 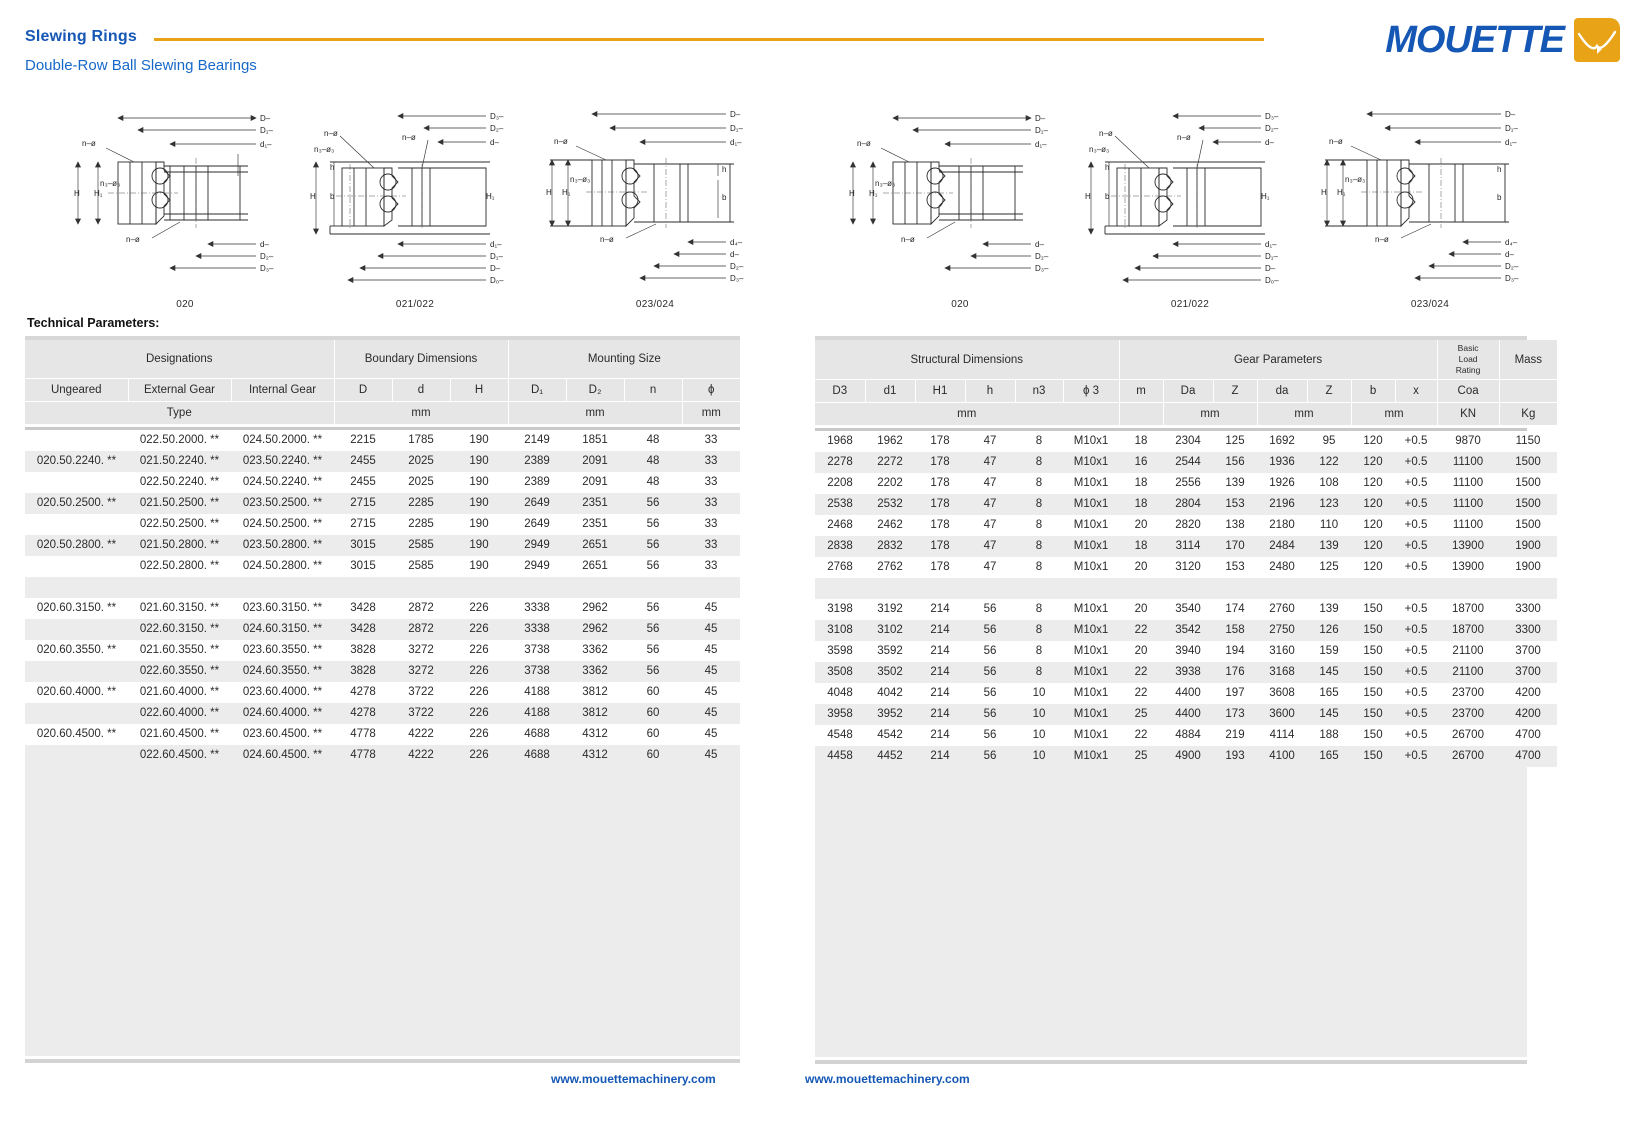 I want to click on page-subtitle: Double-Row Ball Slewing Bearings, so click(x=141, y=65).